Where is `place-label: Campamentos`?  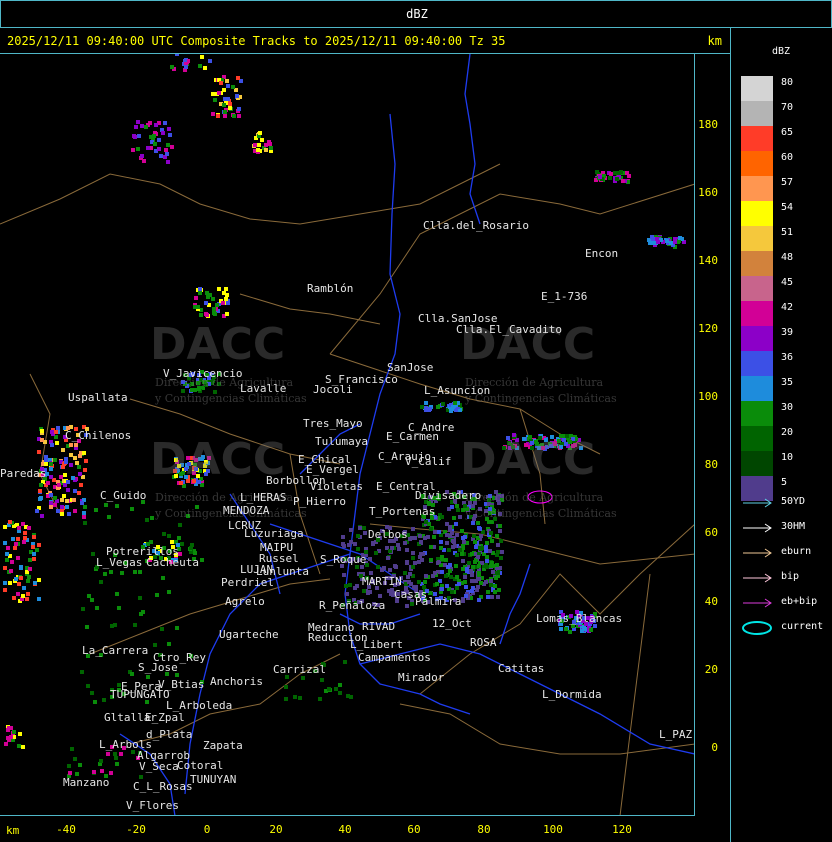 place-label: Campamentos is located at coordinates (394, 657).